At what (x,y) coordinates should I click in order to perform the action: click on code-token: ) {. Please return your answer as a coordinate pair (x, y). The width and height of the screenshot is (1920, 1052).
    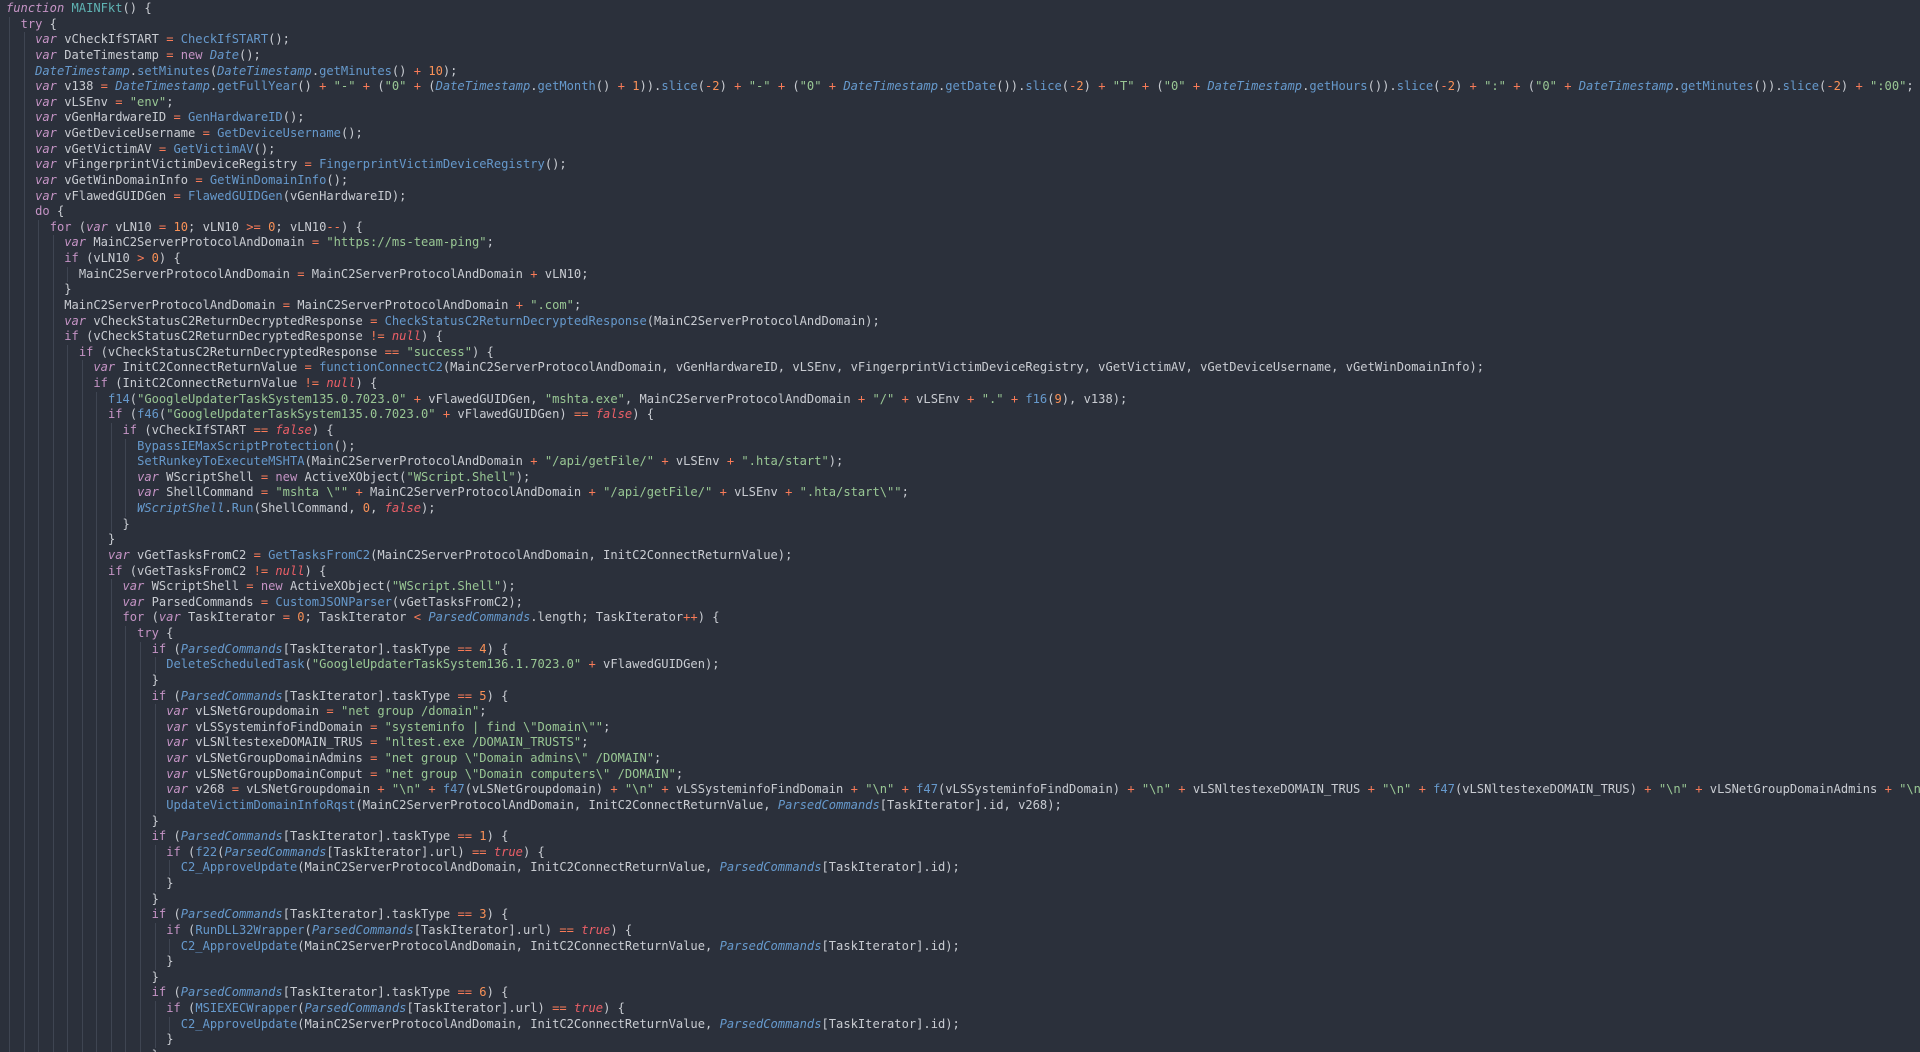
    Looking at the image, I should click on (351, 226).